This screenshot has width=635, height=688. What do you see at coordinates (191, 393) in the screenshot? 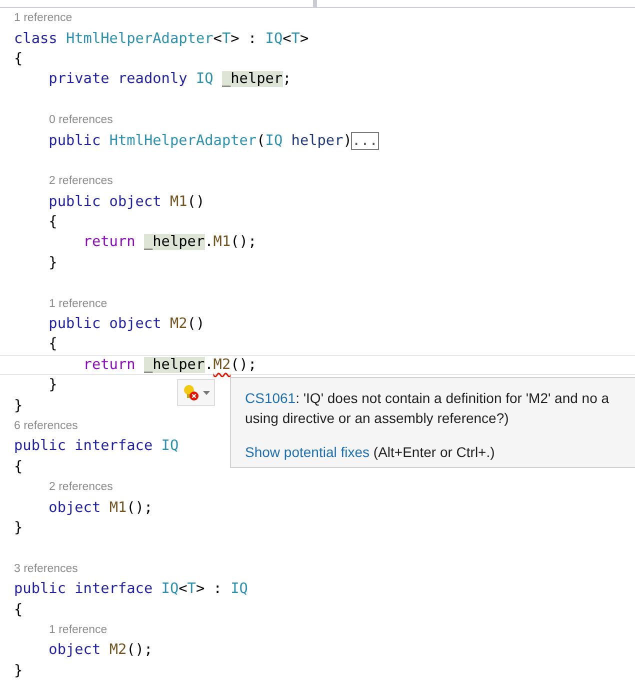
I see `lightbulb-error-icon` at bounding box center [191, 393].